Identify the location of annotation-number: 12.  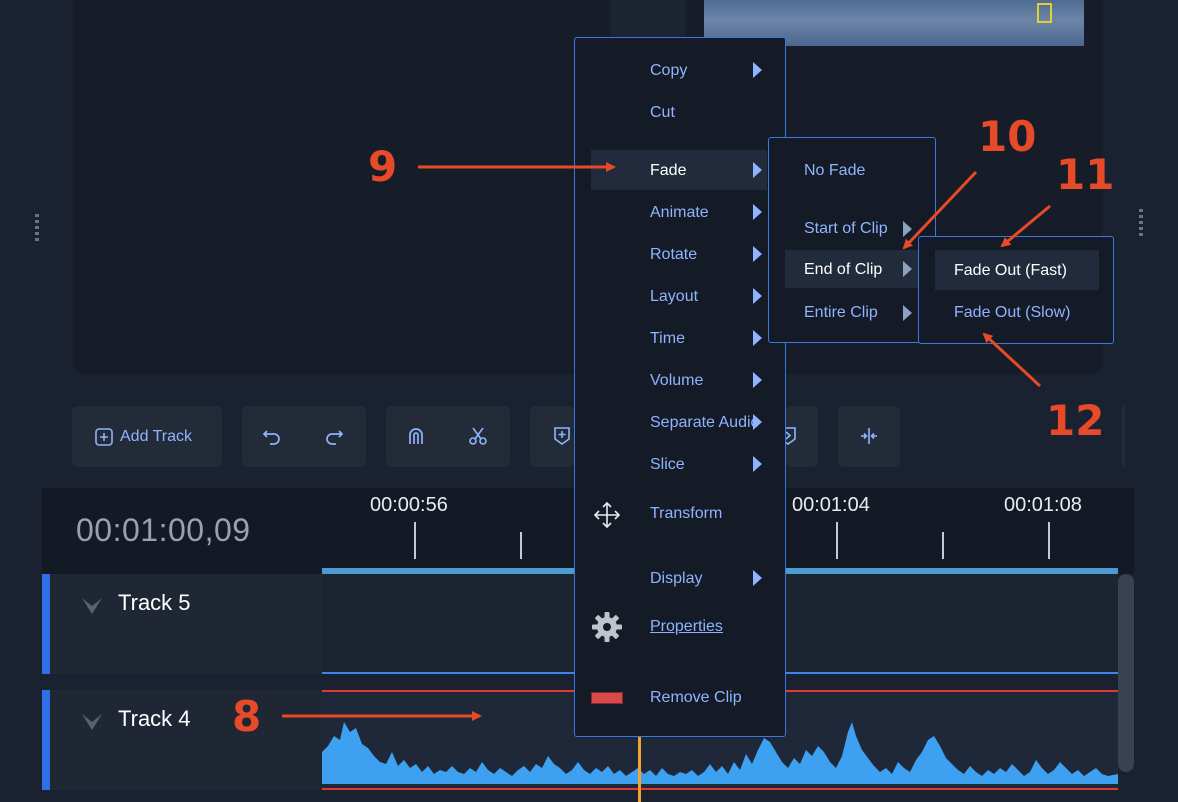
(1075, 420).